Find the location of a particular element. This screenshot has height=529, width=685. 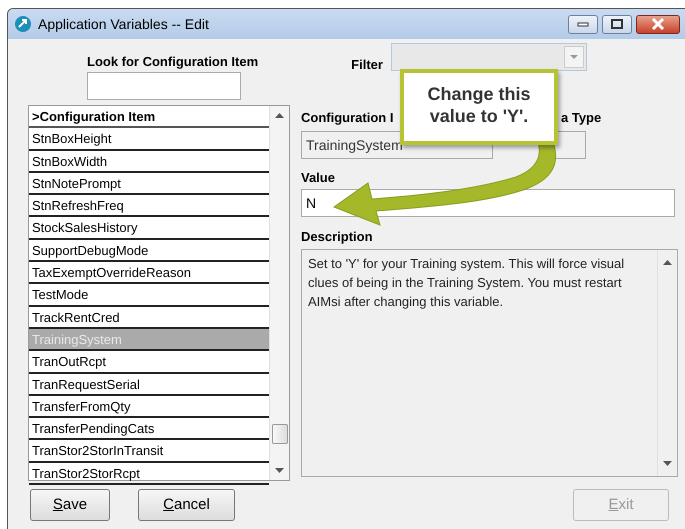

field-label: a Type is located at coordinates (581, 118).